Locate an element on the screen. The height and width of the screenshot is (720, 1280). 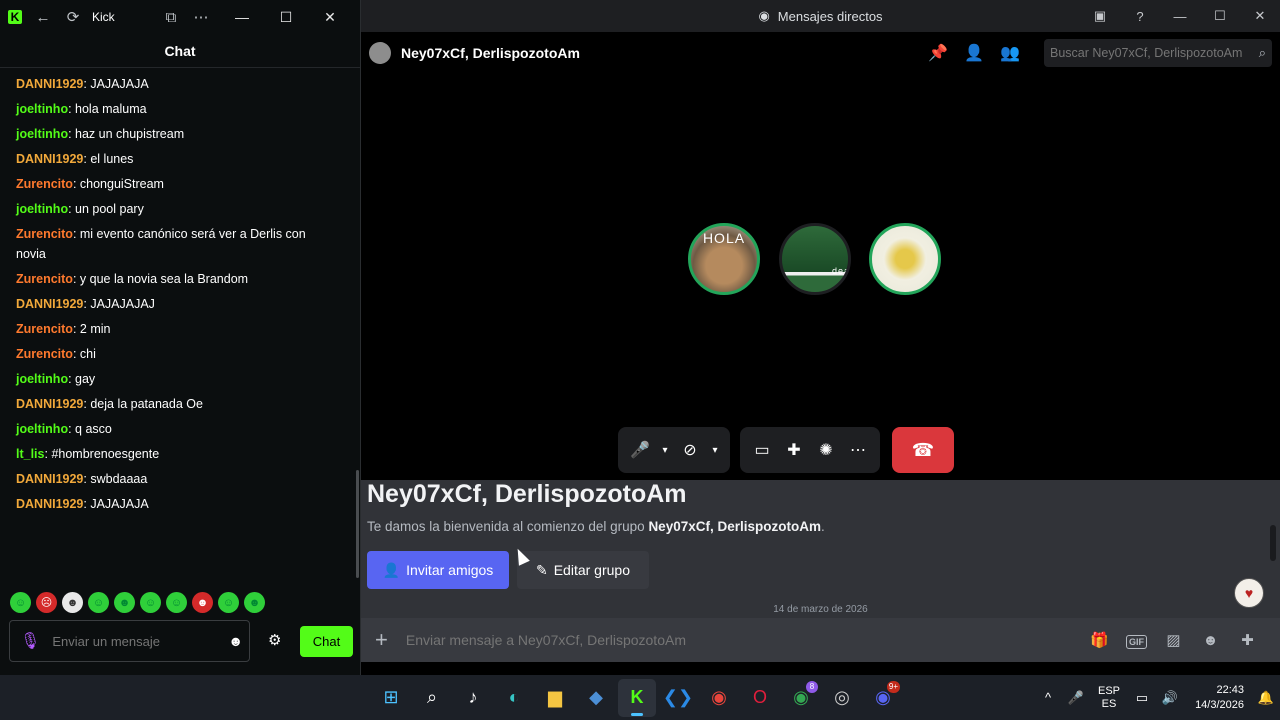
chrome-profile-icon: ◉ 8 is located at coordinates (801, 698).